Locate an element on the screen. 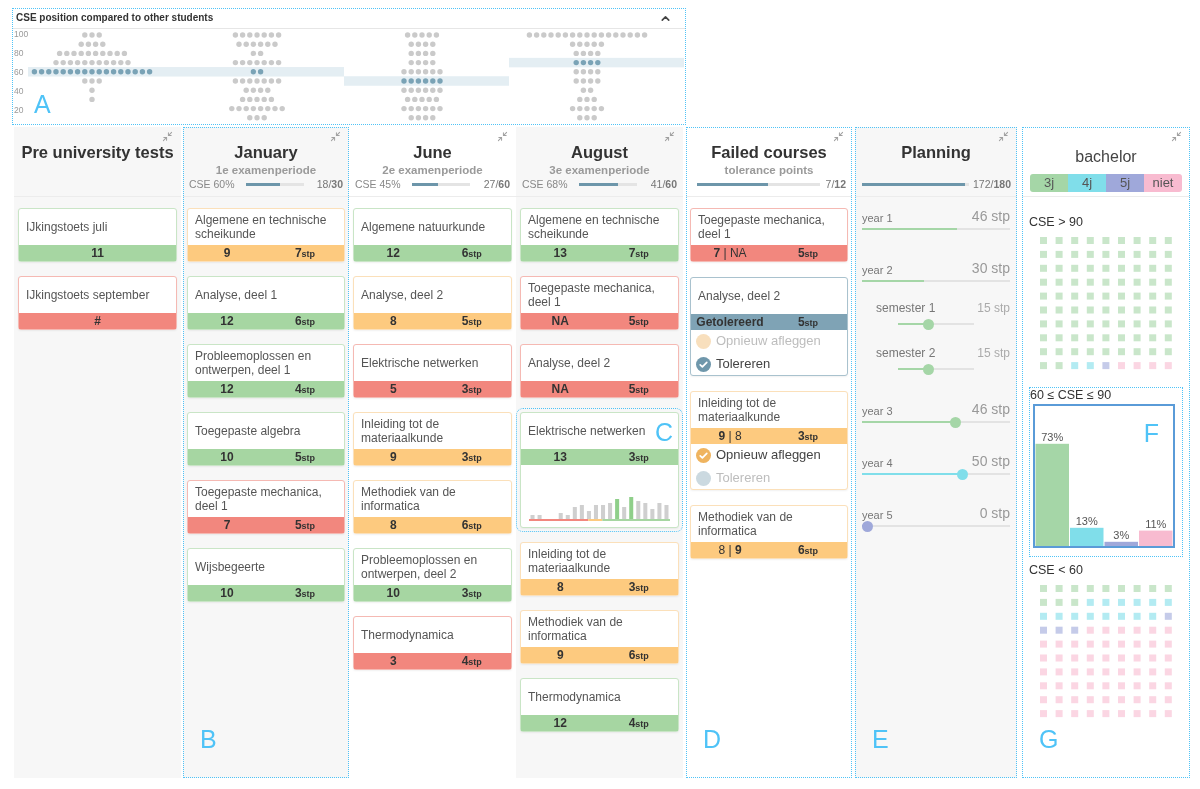 The image size is (1200, 789). figure-label: D is located at coordinates (712, 739).